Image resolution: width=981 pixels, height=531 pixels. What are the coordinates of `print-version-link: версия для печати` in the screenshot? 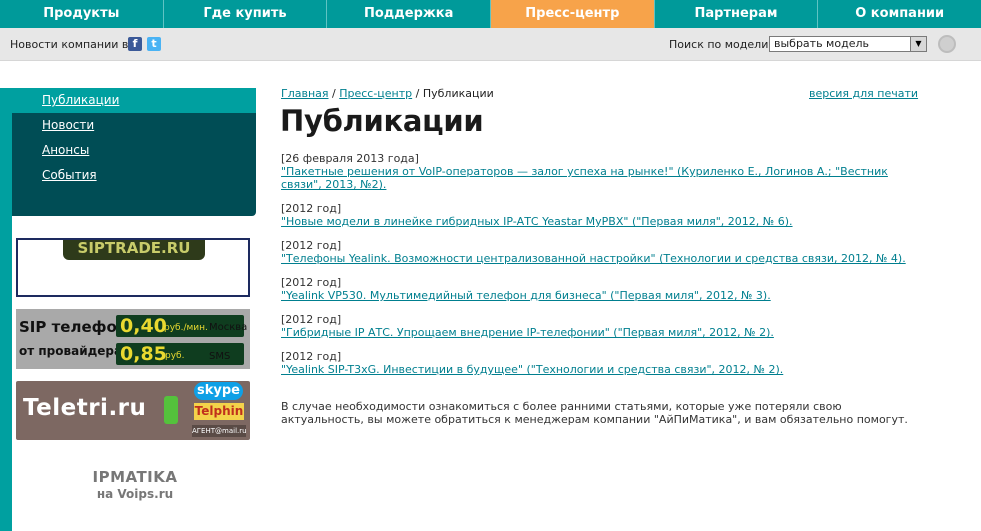 It's located at (863, 93).